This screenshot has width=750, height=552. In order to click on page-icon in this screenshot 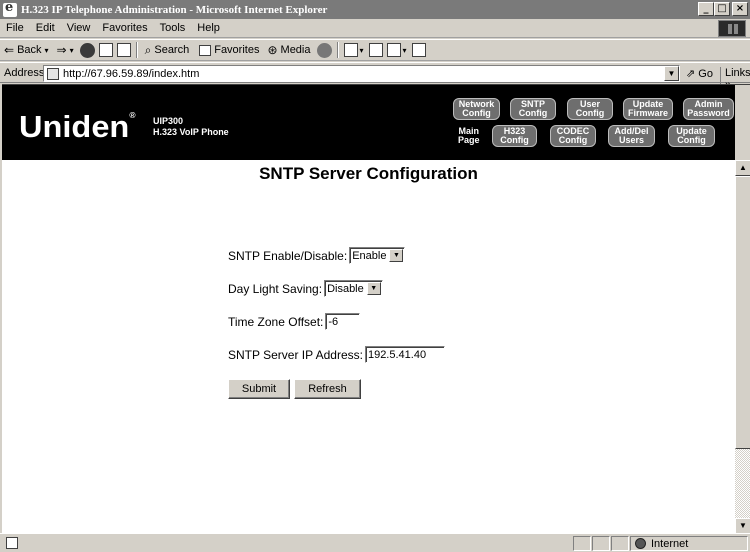, I will do `click(53, 73)`.